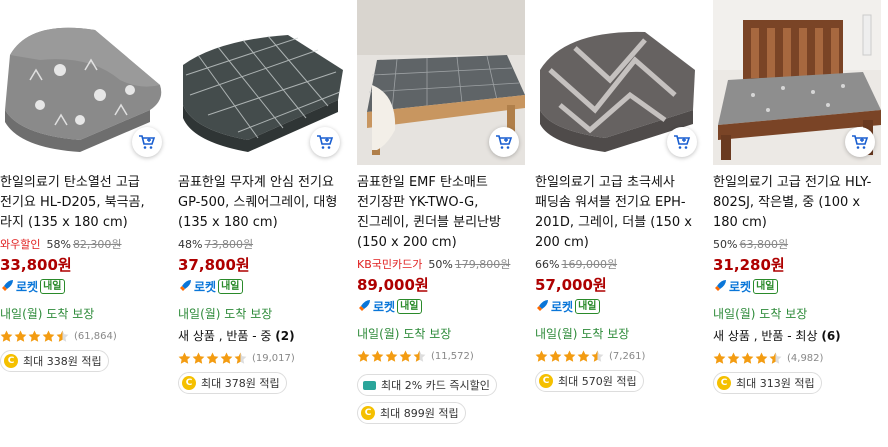  I want to click on review-count: (4,982), so click(805, 358).